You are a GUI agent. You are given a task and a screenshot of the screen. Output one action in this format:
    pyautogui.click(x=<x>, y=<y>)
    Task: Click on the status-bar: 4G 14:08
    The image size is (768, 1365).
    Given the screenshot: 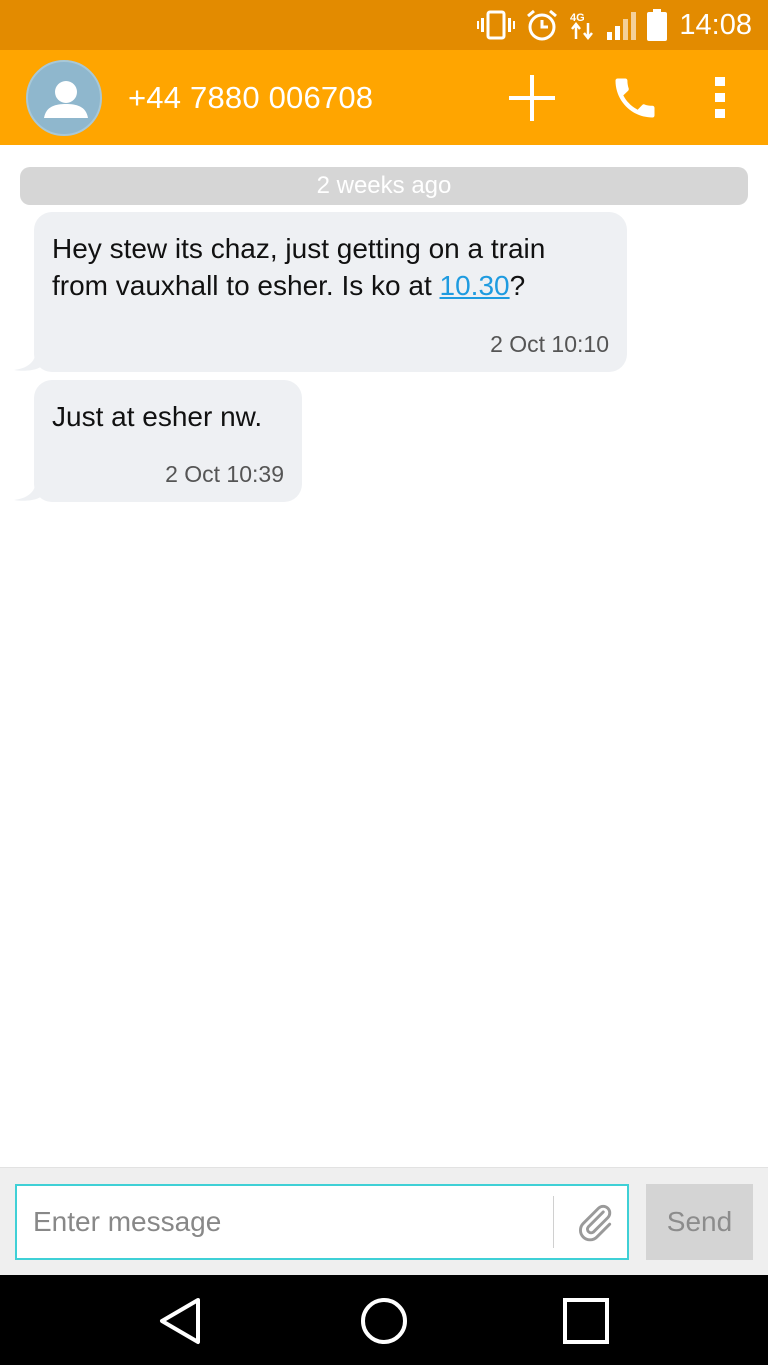 What is the action you would take?
    pyautogui.click(x=384, y=25)
    